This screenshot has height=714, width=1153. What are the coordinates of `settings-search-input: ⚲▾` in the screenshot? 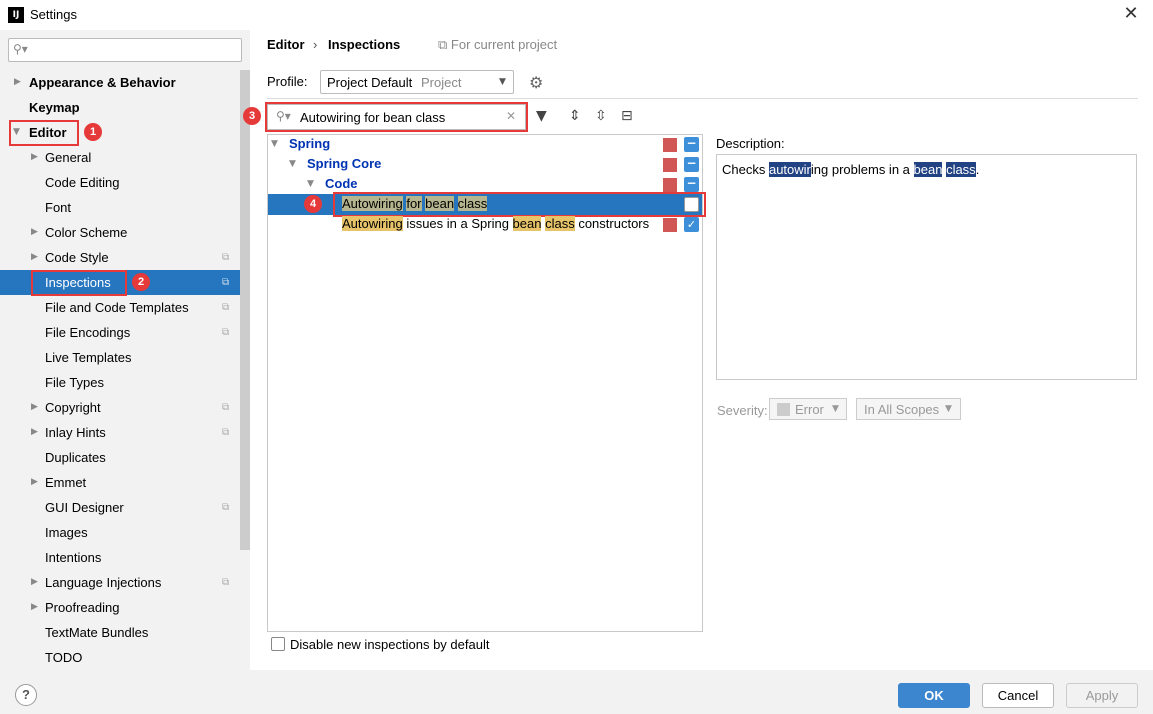 It's located at (125, 50).